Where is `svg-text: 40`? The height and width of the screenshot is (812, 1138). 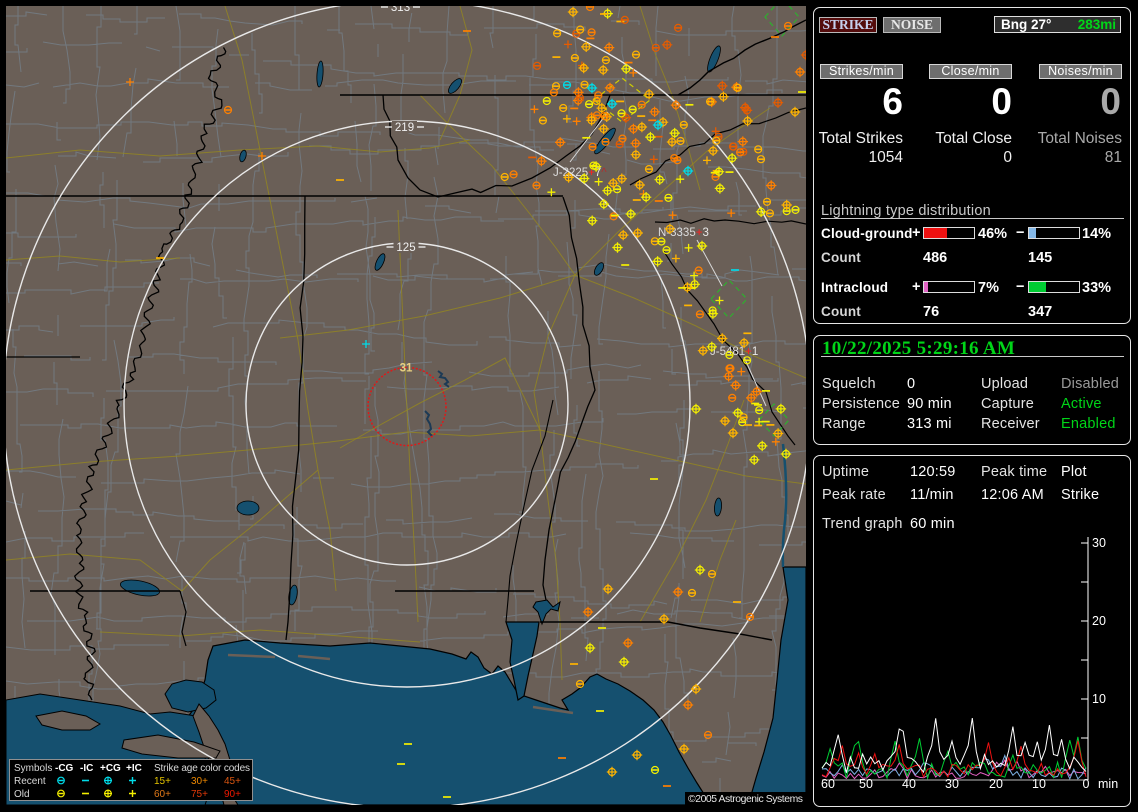 svg-text: 40 is located at coordinates (909, 784).